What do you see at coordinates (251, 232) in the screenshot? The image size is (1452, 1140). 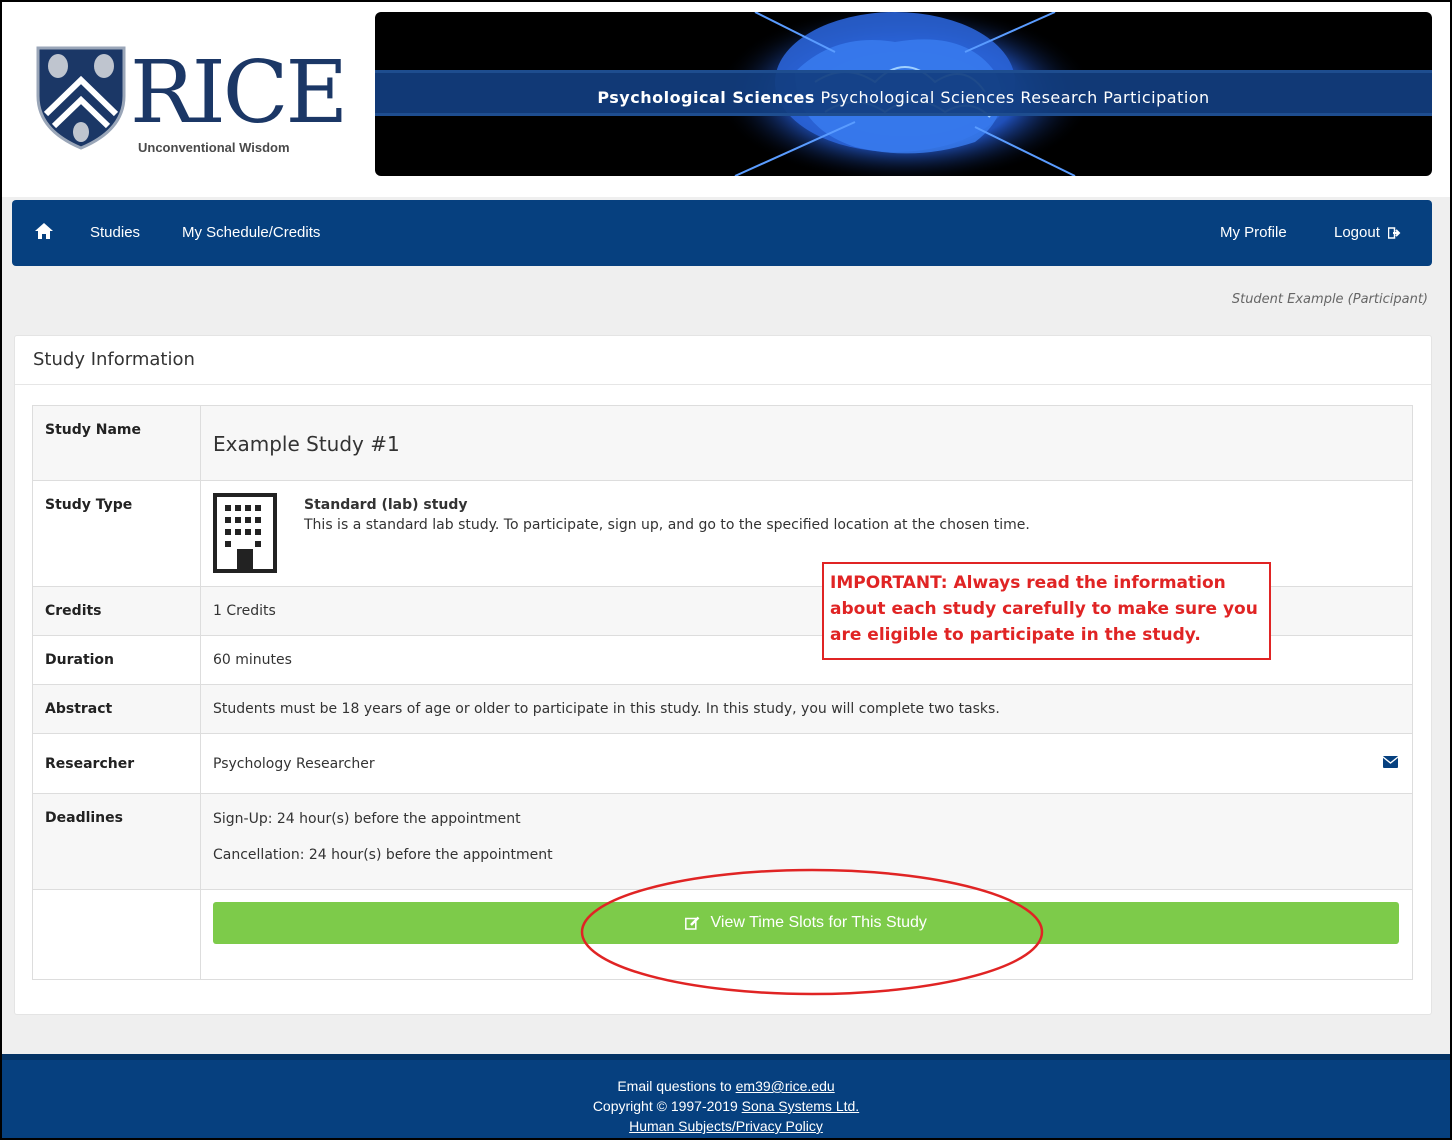 I see `nav-my-schedule-credits: My Schedule/Credits` at bounding box center [251, 232].